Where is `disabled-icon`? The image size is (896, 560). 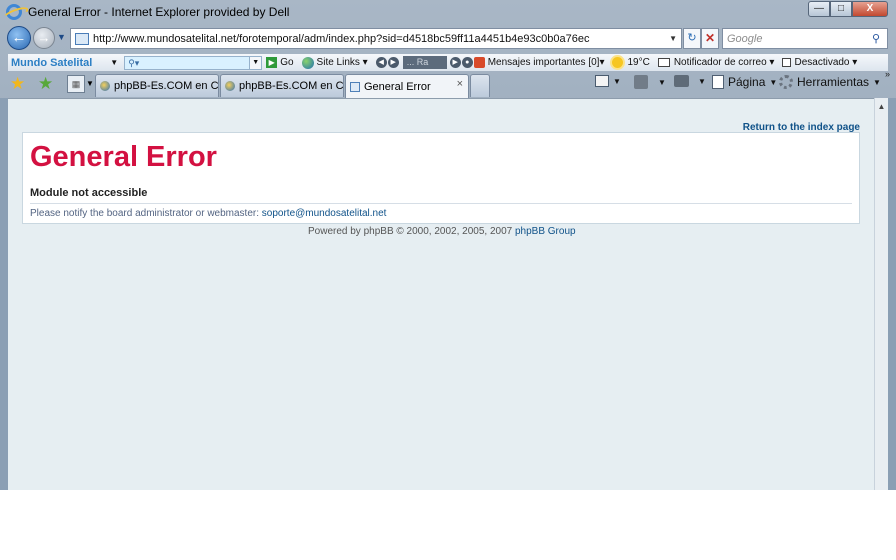 disabled-icon is located at coordinates (787, 62).